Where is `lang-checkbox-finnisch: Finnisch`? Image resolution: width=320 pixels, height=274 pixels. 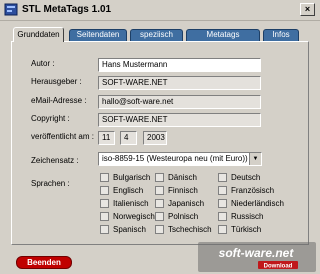
lang-checkbox-finnisch: Finnisch is located at coordinates (176, 190).